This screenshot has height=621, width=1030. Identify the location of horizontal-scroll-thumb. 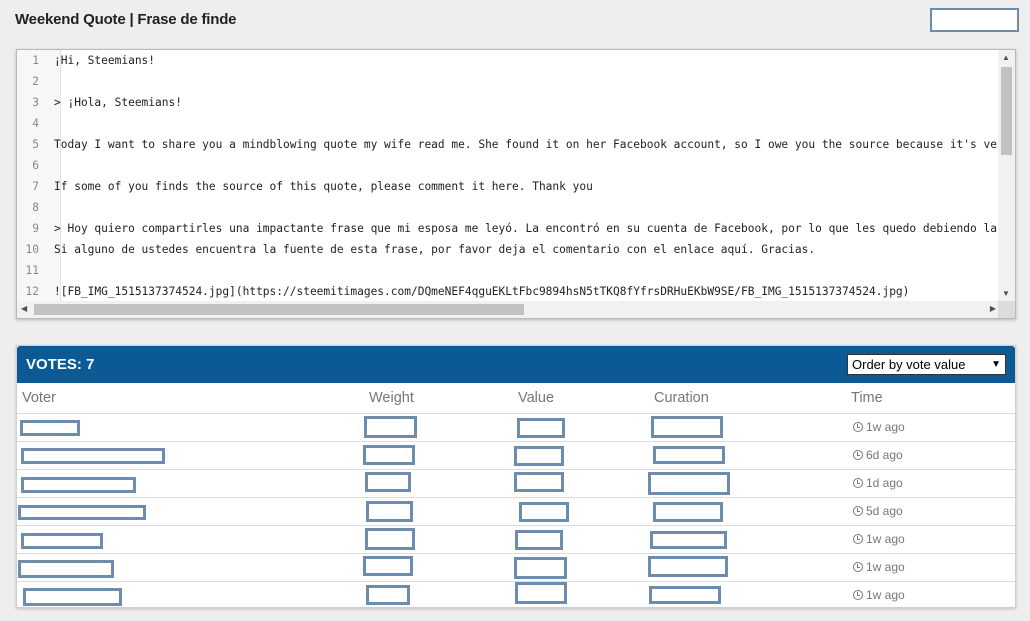
(279, 309).